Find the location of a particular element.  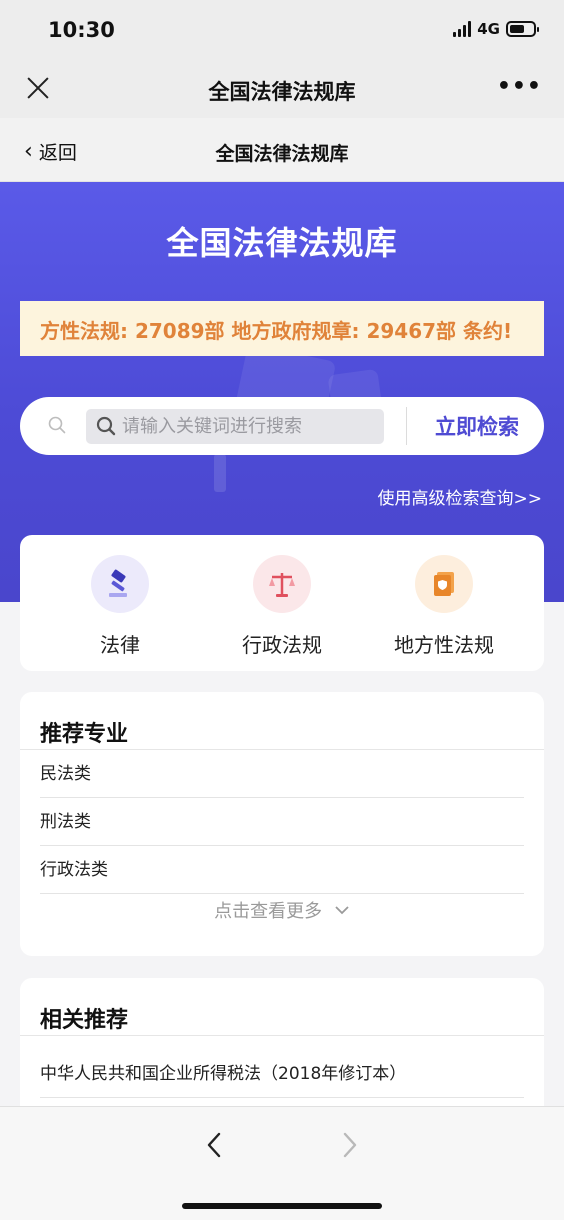

related-heading: 相关推荐 is located at coordinates (282, 1007).